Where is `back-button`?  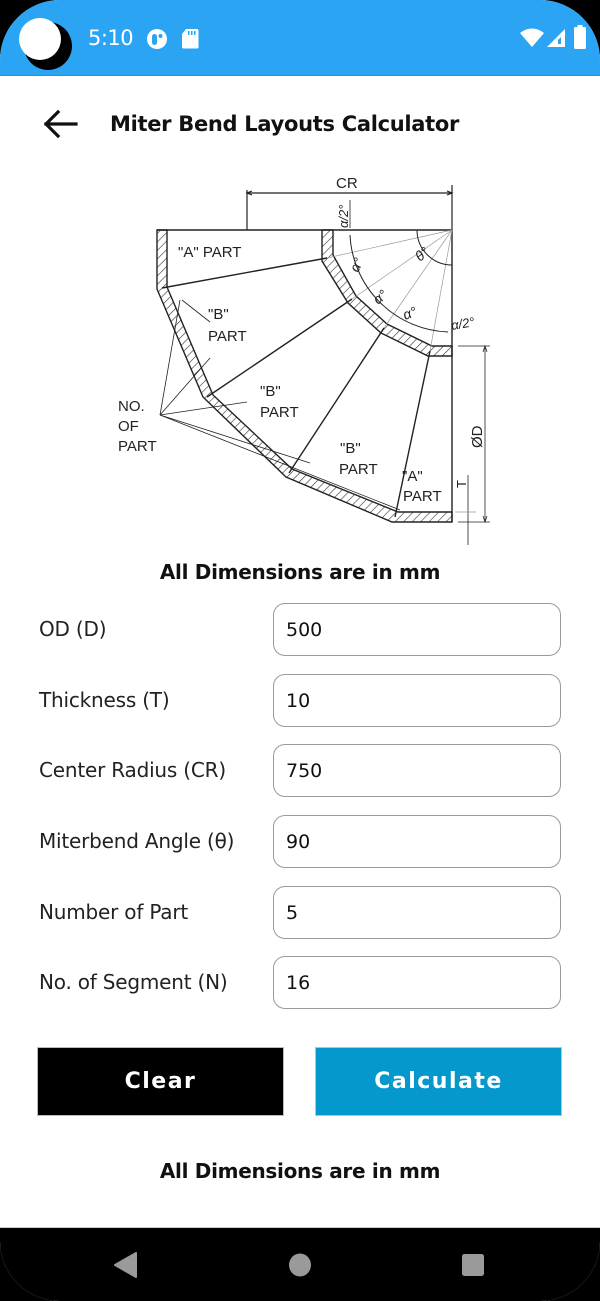
back-button is located at coordinates (60, 124).